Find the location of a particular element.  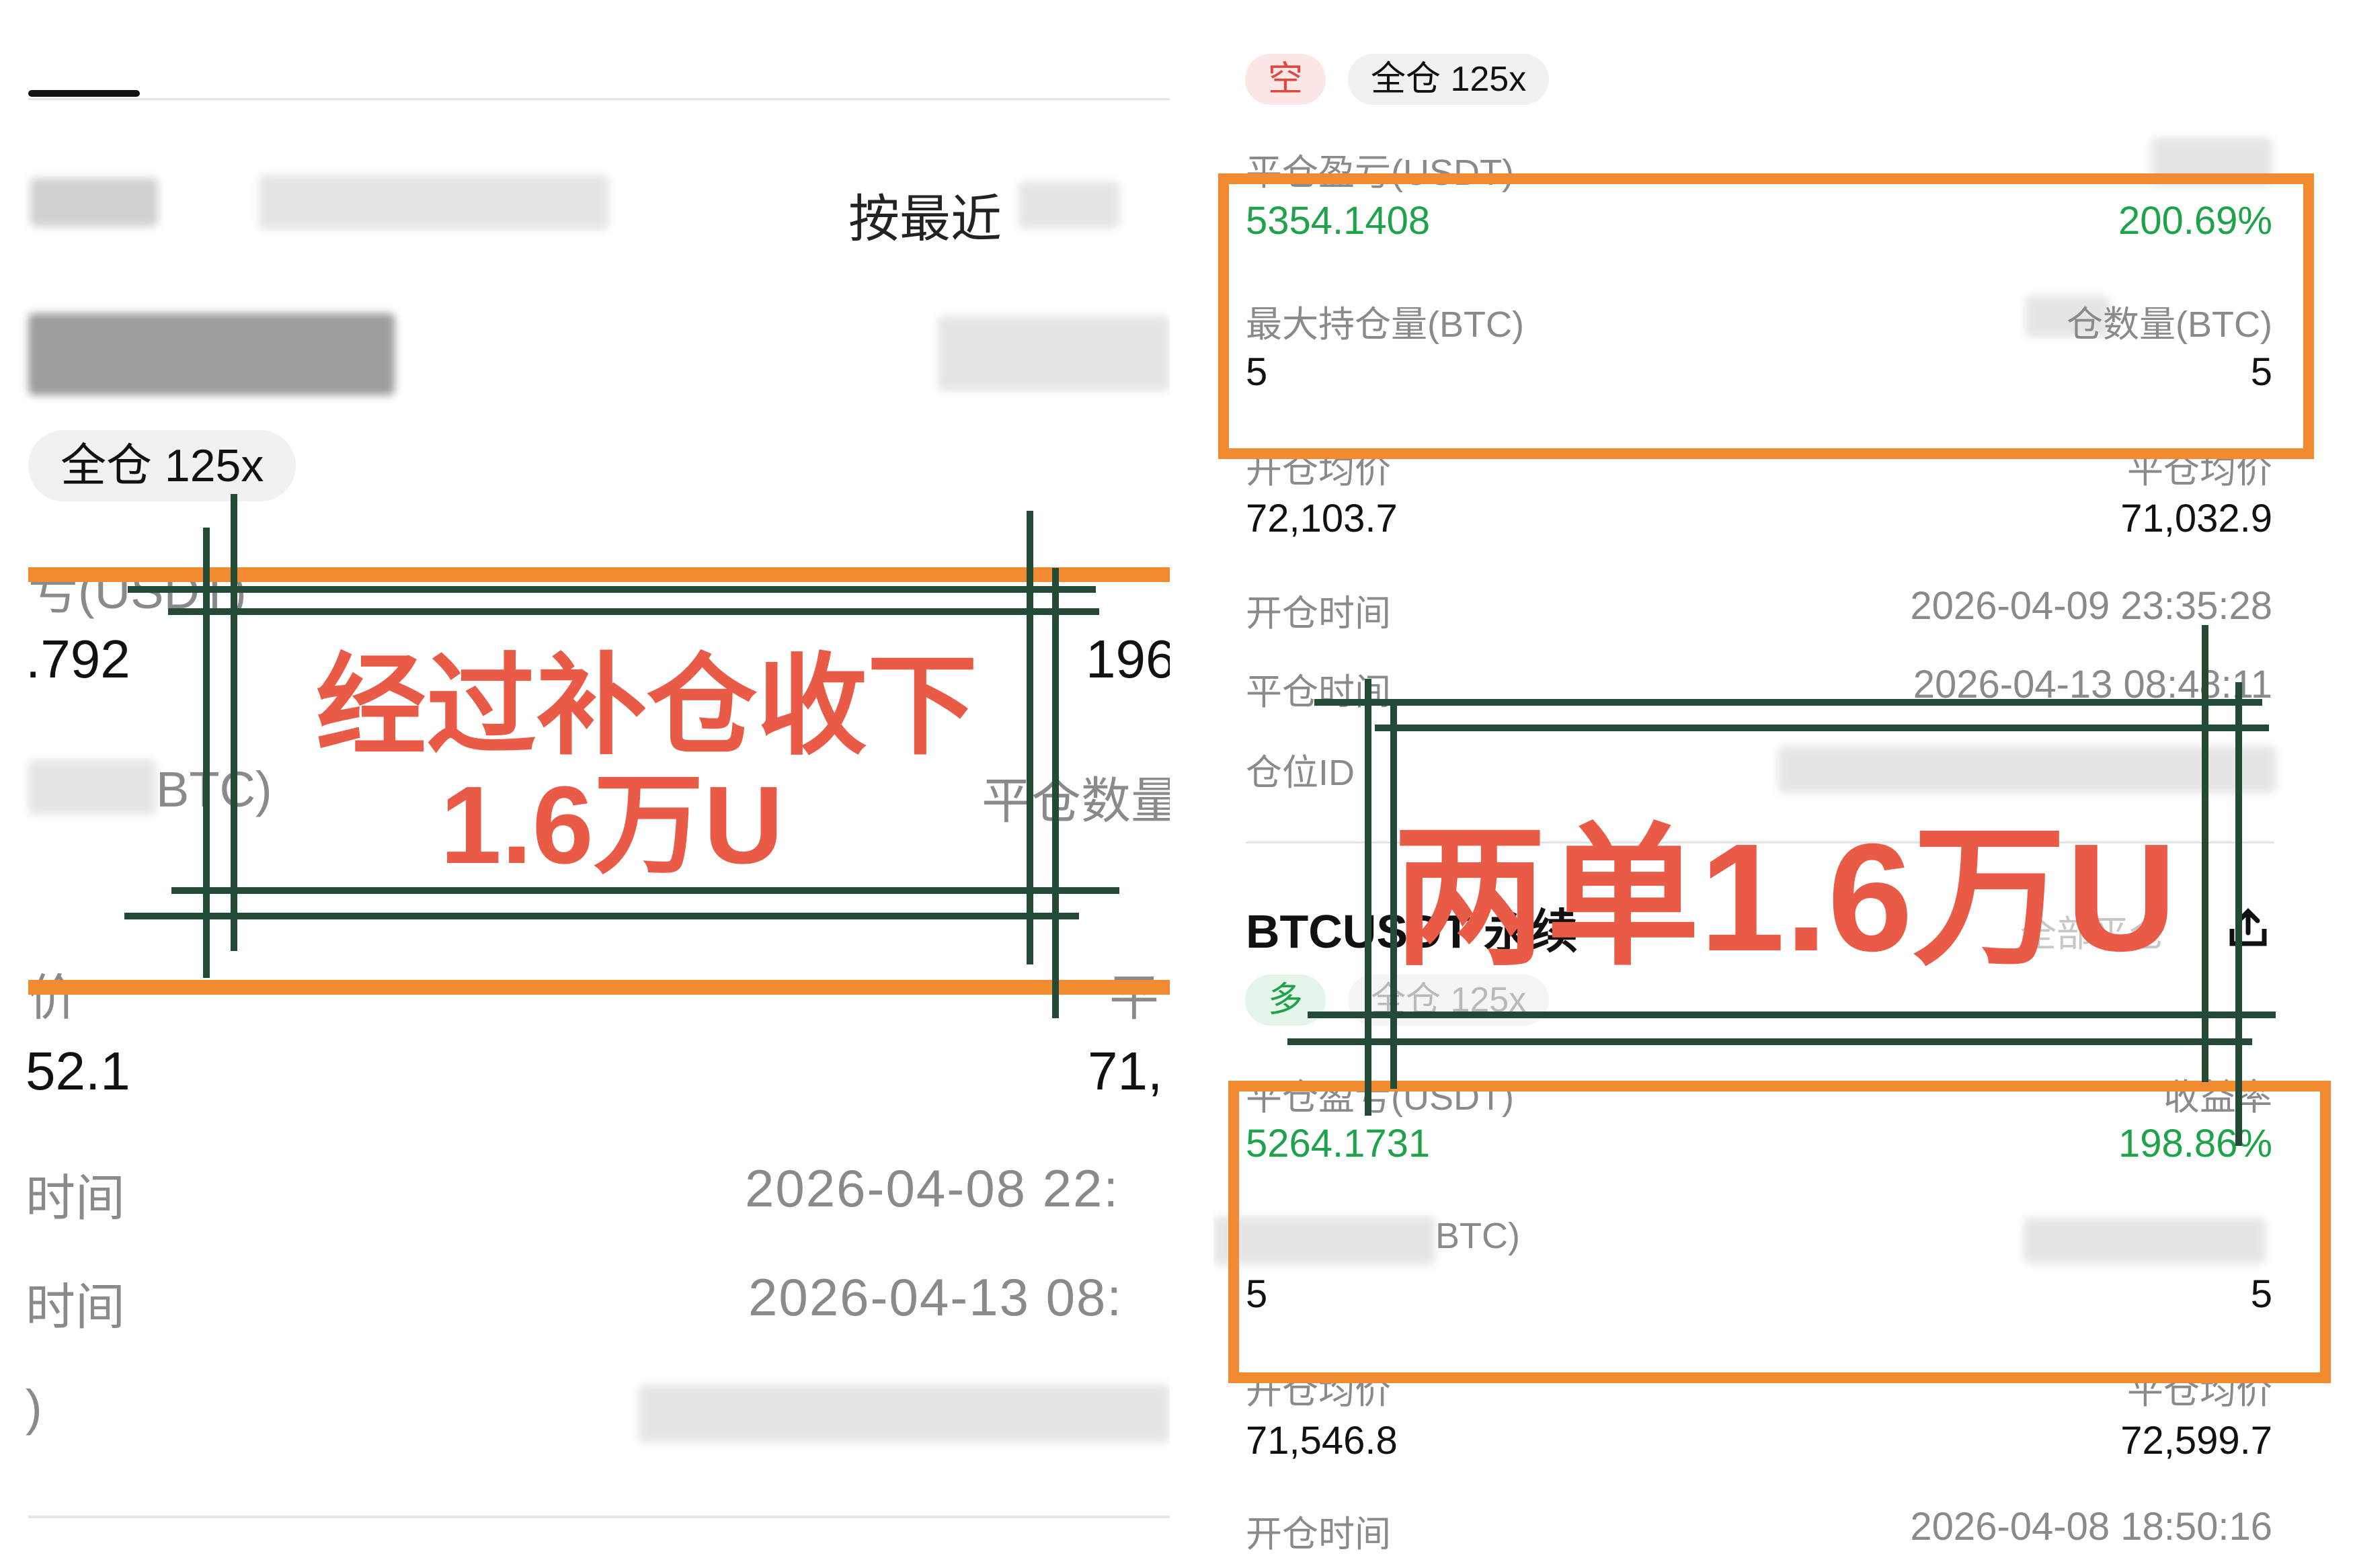

top-result-highlight-box is located at coordinates (1766, 316).